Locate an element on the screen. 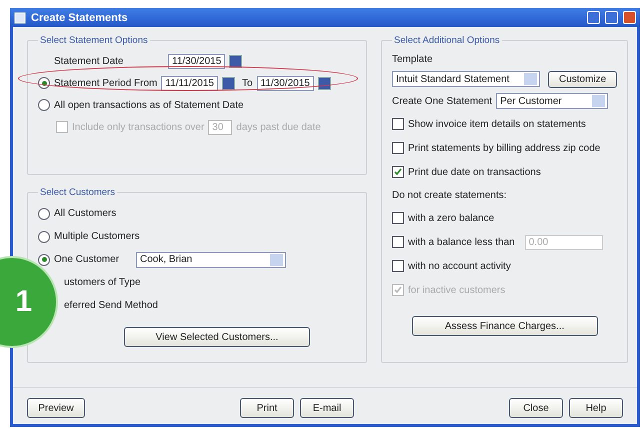  maximize-icon is located at coordinates (611, 17).